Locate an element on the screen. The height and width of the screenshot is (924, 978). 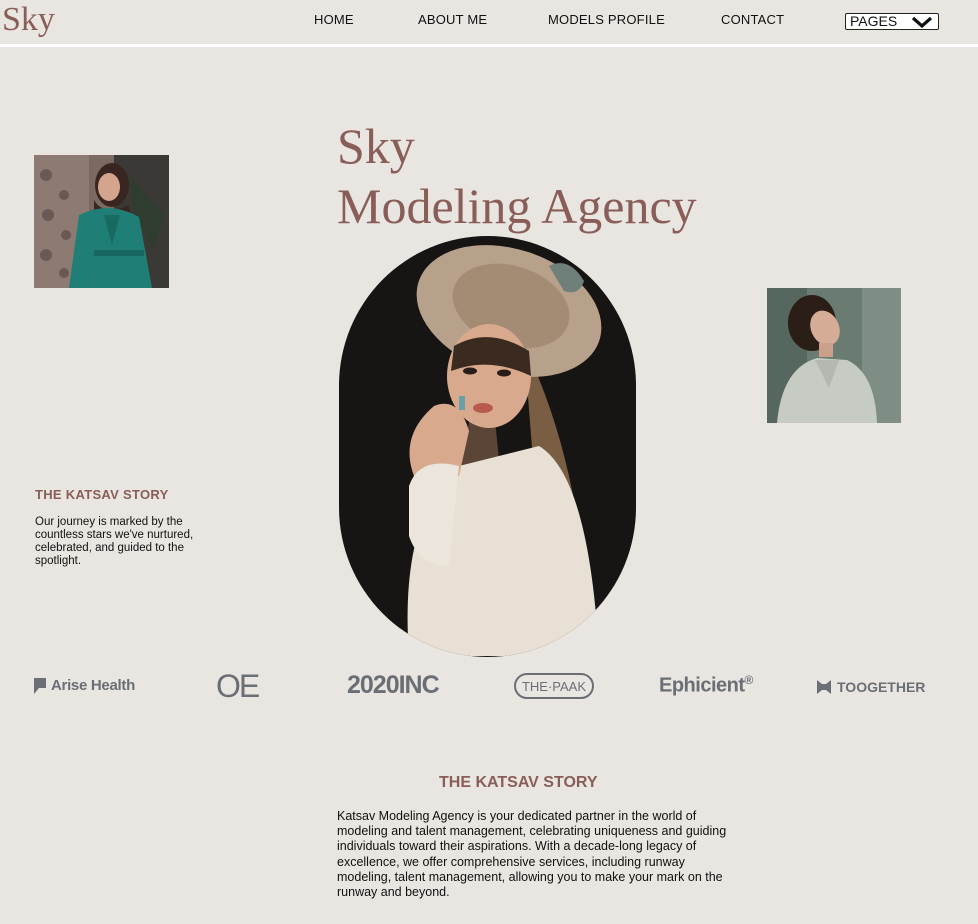
story-left-heading: THE KATSAV STORY is located at coordinates (102, 494).